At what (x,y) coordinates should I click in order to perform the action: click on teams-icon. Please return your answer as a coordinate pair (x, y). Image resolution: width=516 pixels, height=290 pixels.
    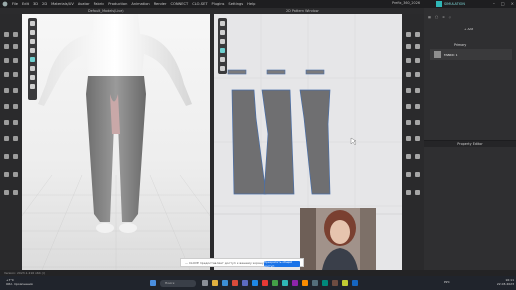
    Looking at the image, I should click on (245, 283).